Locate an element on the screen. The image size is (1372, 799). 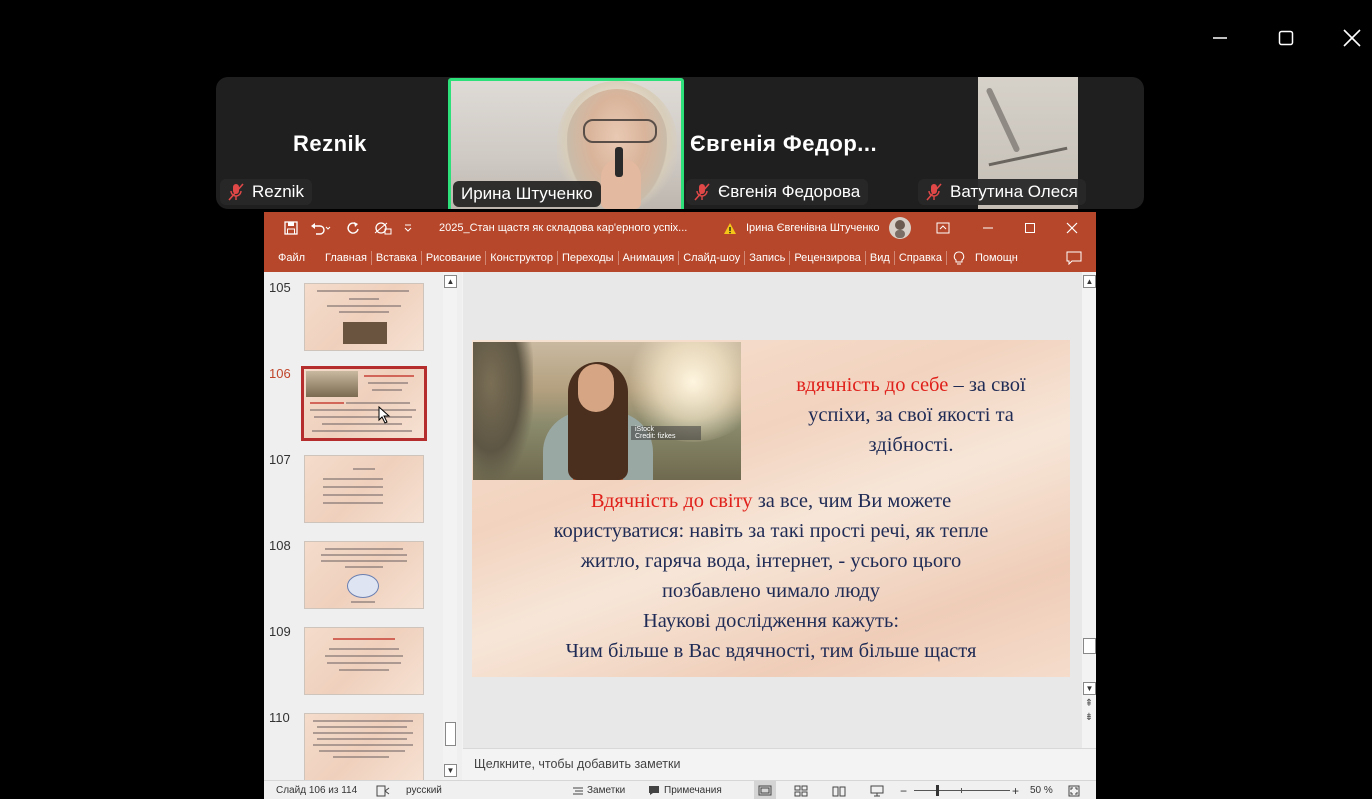
reading-view-icon is located at coordinates (839, 791).